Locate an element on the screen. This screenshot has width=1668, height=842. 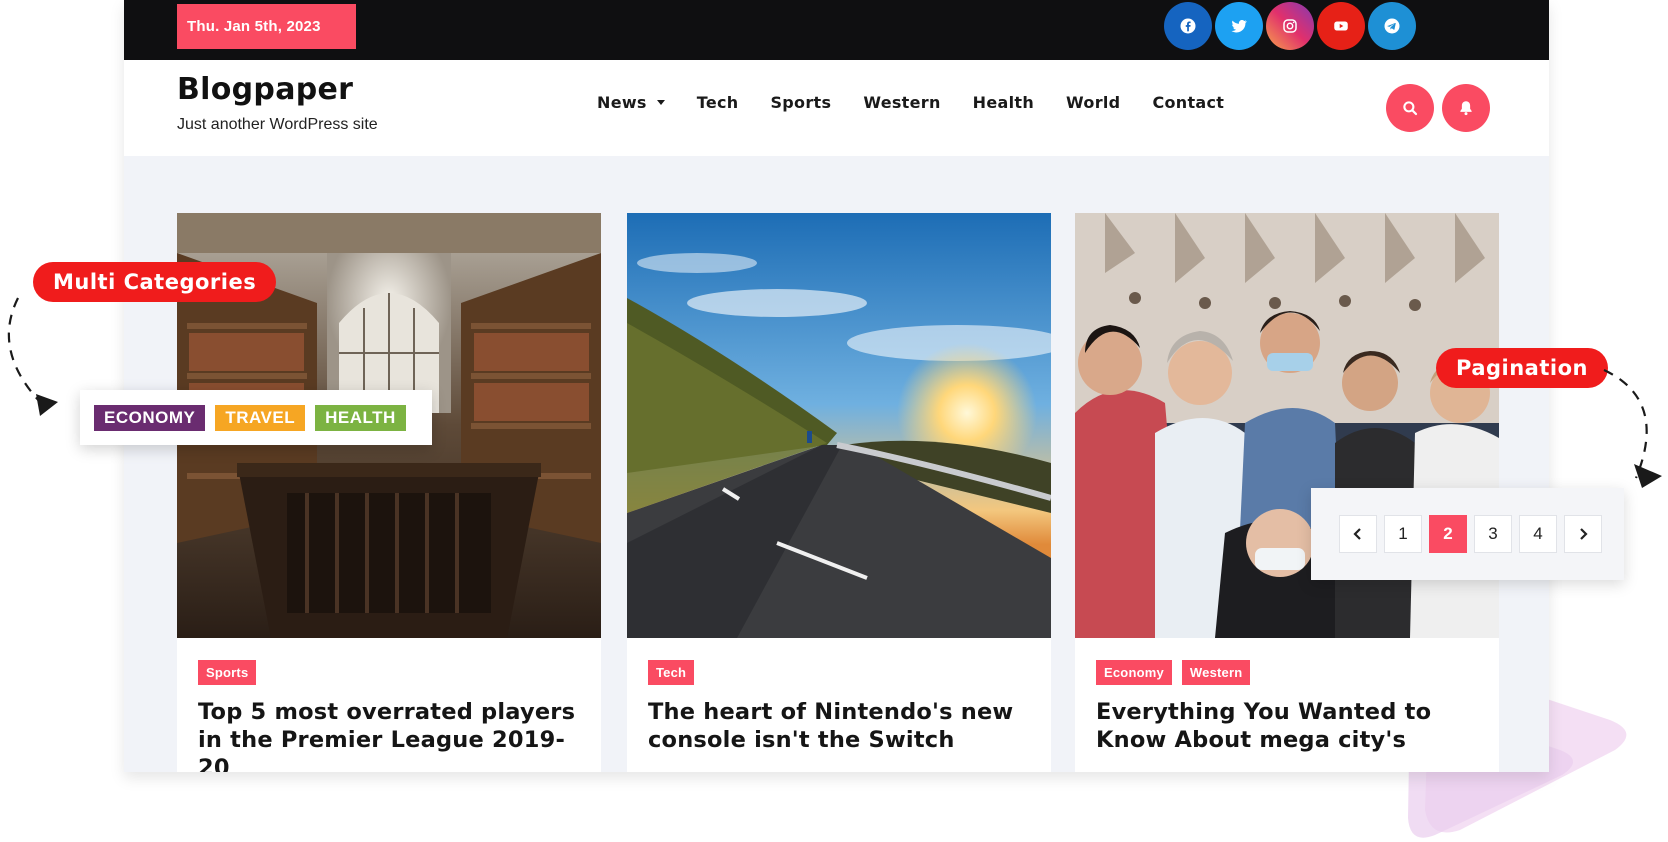
telegram-icon is located at coordinates (1392, 26).